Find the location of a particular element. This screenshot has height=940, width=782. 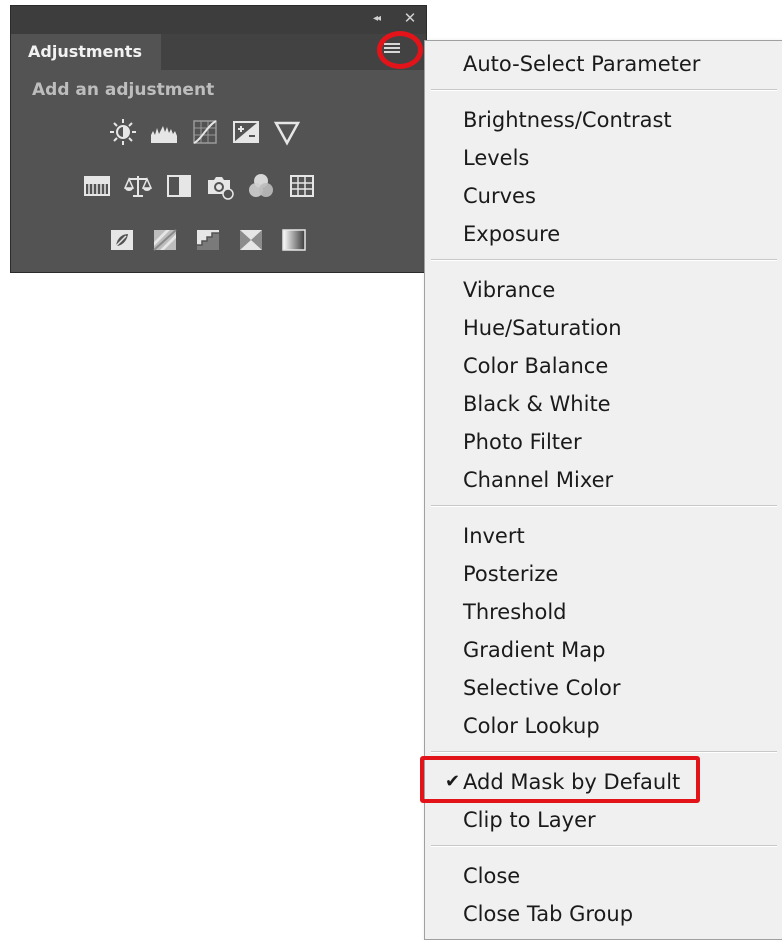

menu-item-selective-color: Selective Color is located at coordinates (541, 688).